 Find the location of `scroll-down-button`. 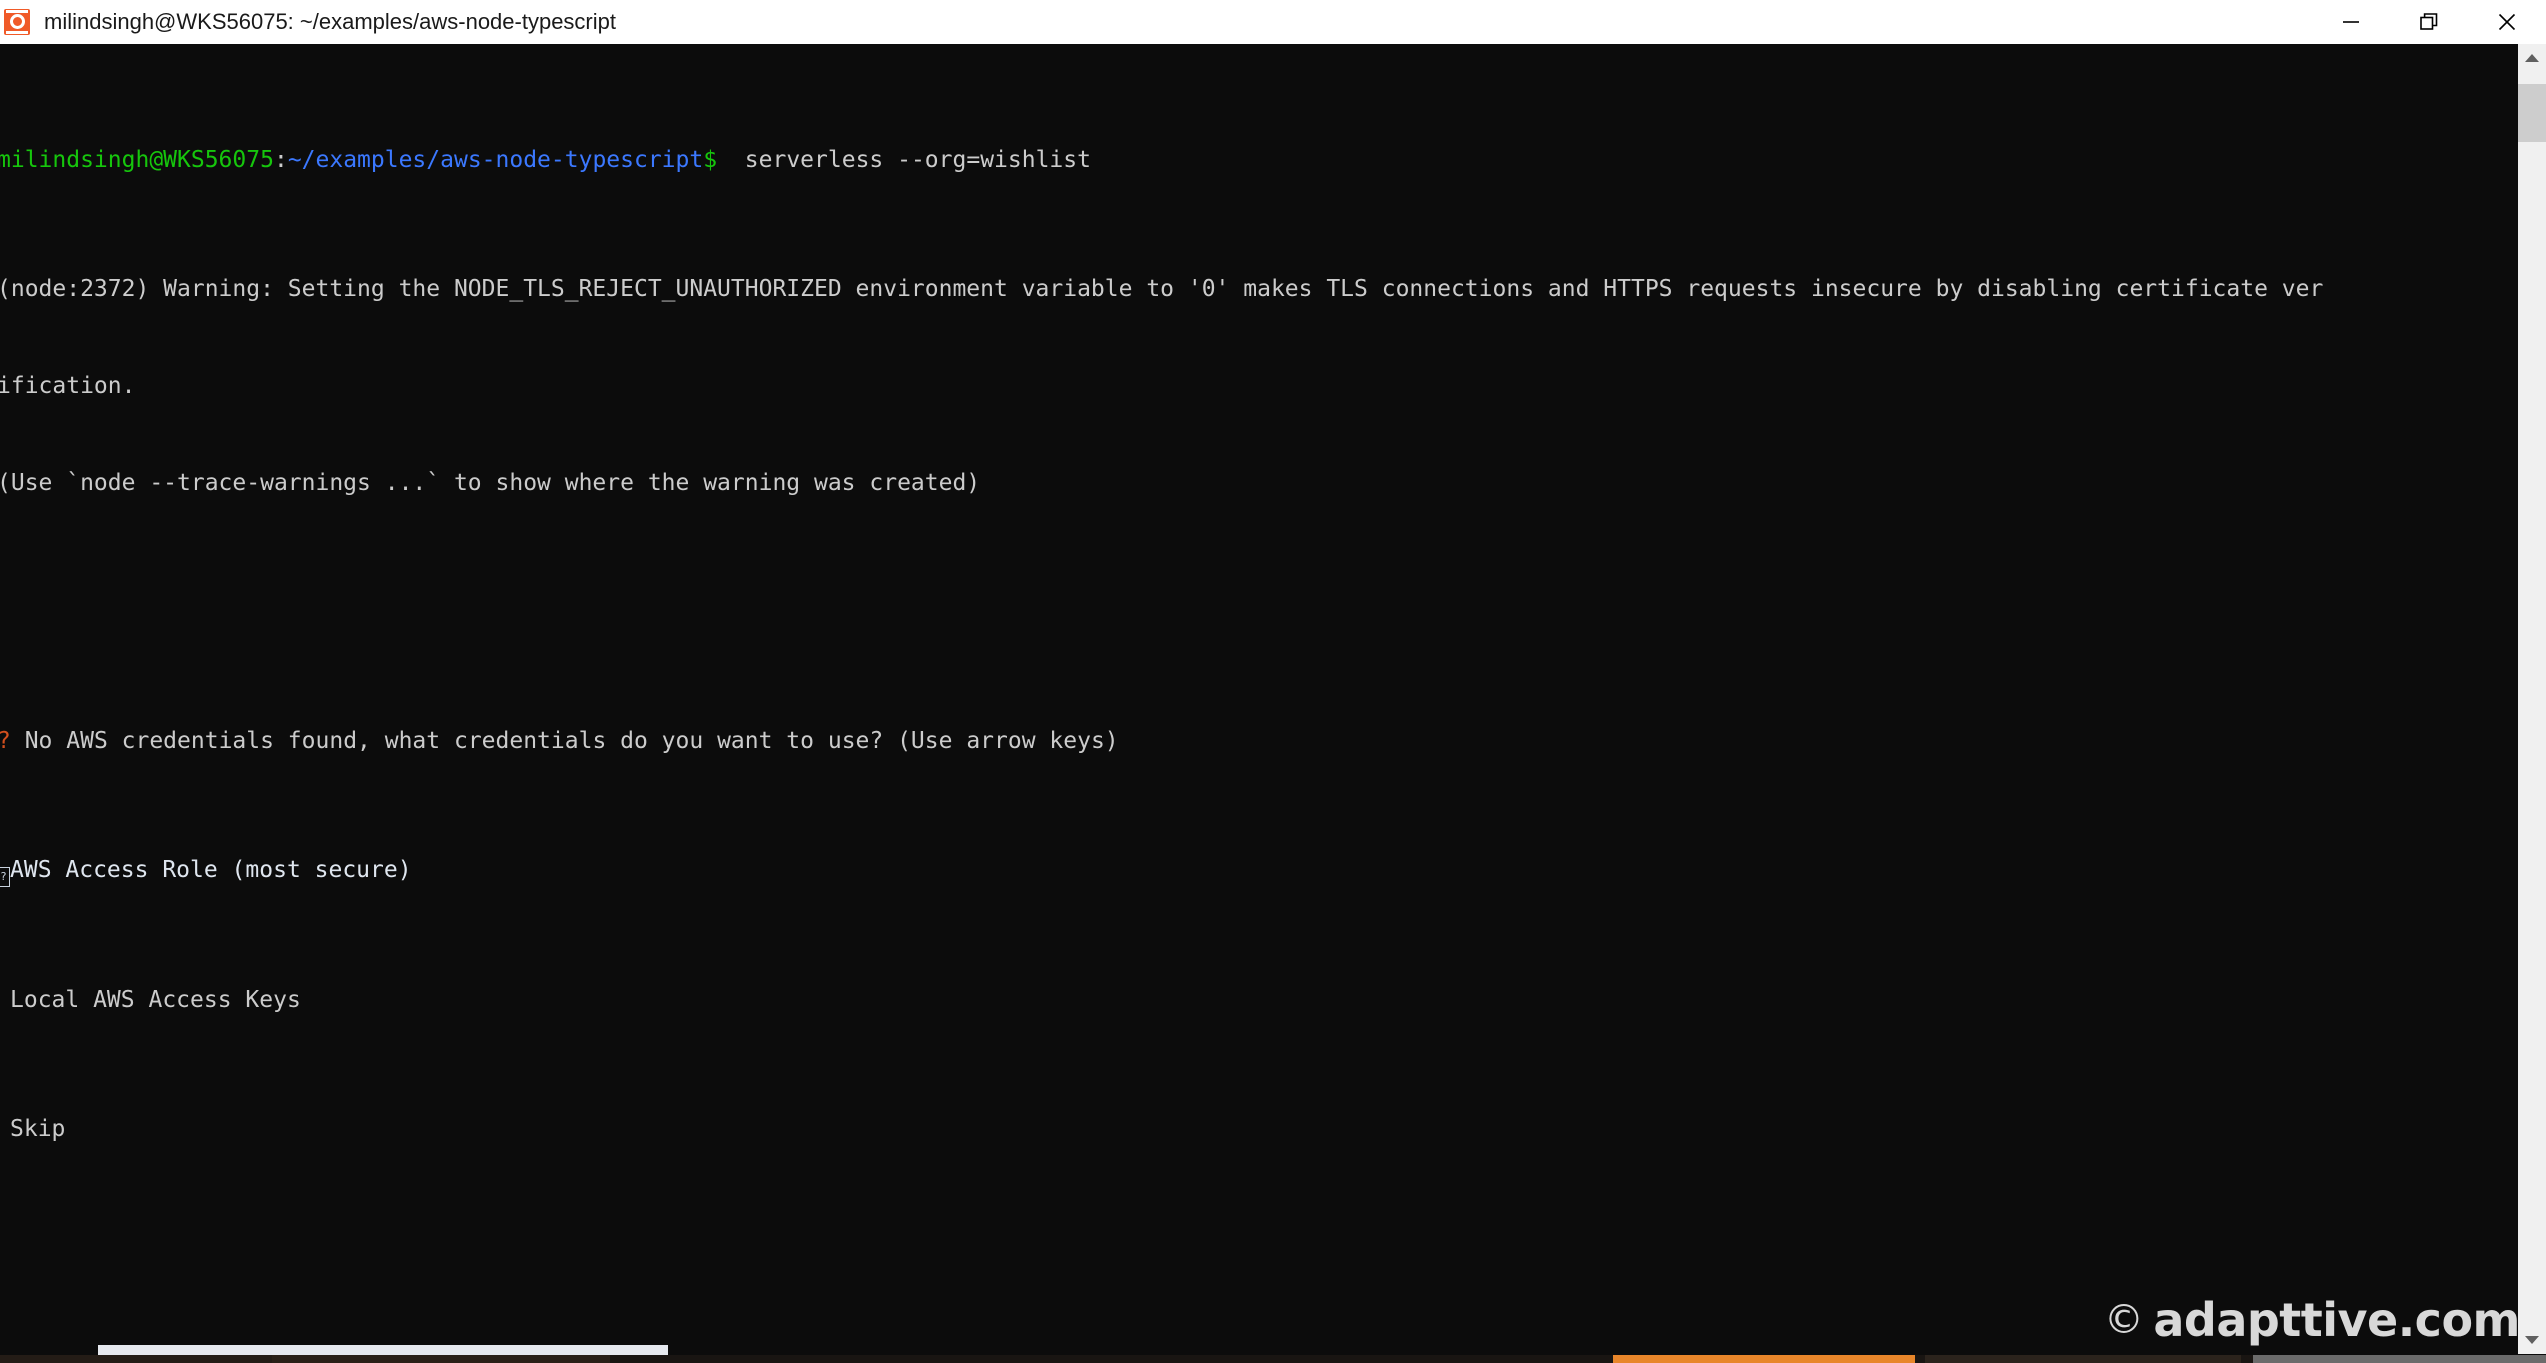

scroll-down-button is located at coordinates (2532, 1340).